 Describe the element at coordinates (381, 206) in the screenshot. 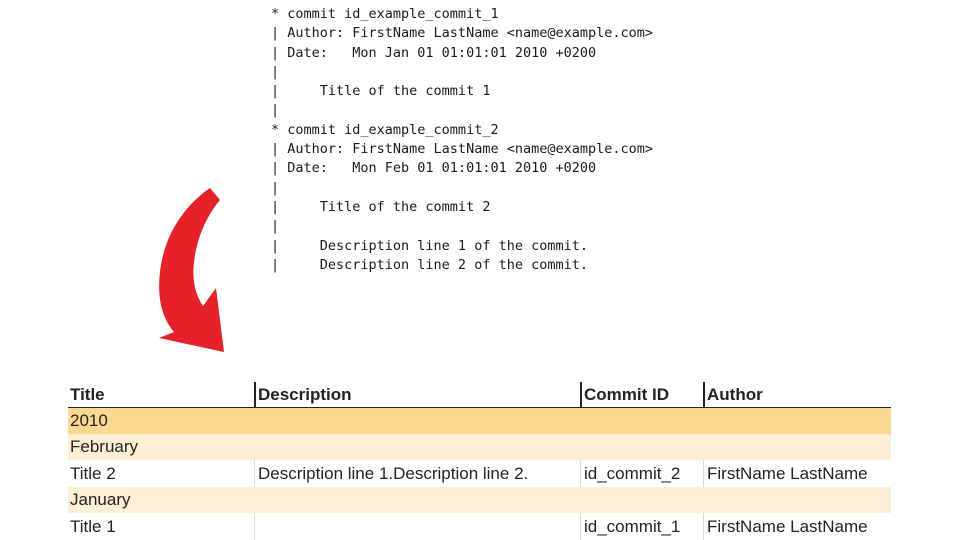

I see `log-line: | Title of the commit 2` at that location.